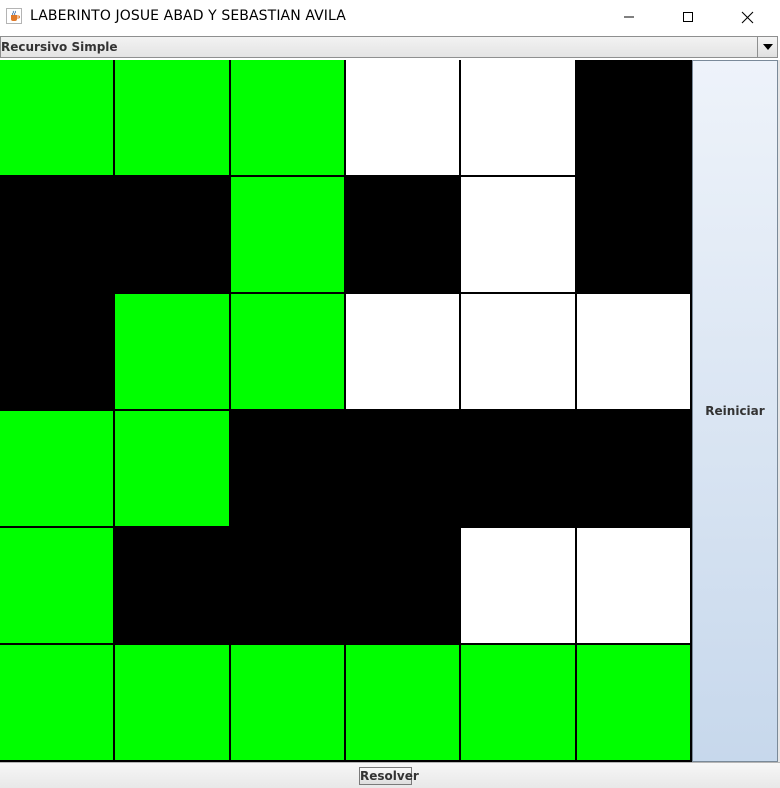 The height and width of the screenshot is (788, 780). I want to click on algorithm-select-value: Recursivo Simple, so click(59, 47).